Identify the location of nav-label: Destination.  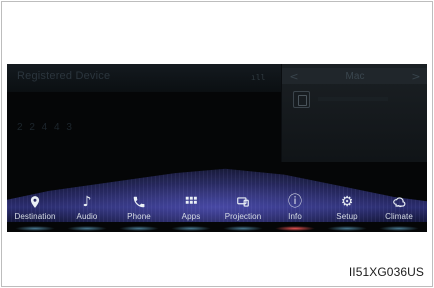
(35, 216).